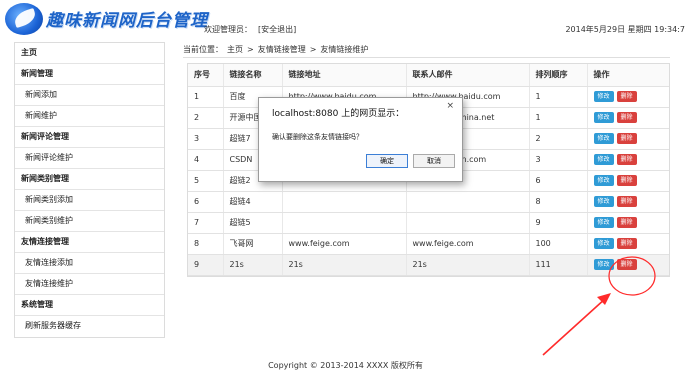 The image size is (691, 379). I want to click on breadcrumb: 当前位置： 主页 > 友情链接管理 > 友情链接维护, so click(426, 51).